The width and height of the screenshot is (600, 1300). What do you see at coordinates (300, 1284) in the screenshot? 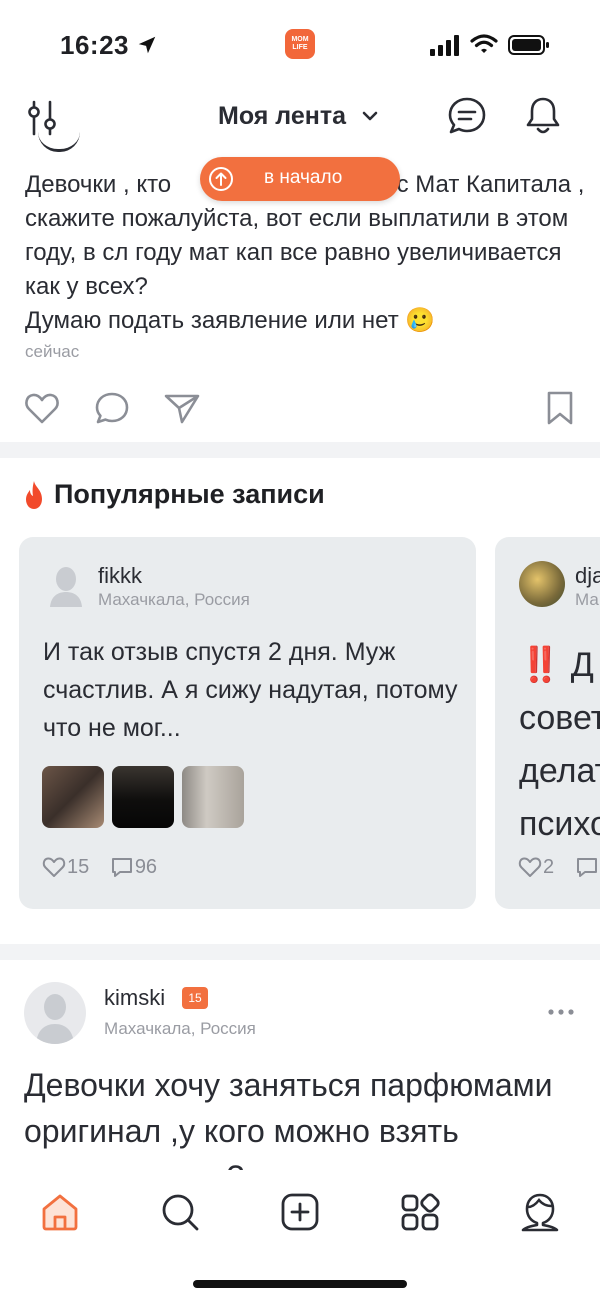
I see `home-indicator` at bounding box center [300, 1284].